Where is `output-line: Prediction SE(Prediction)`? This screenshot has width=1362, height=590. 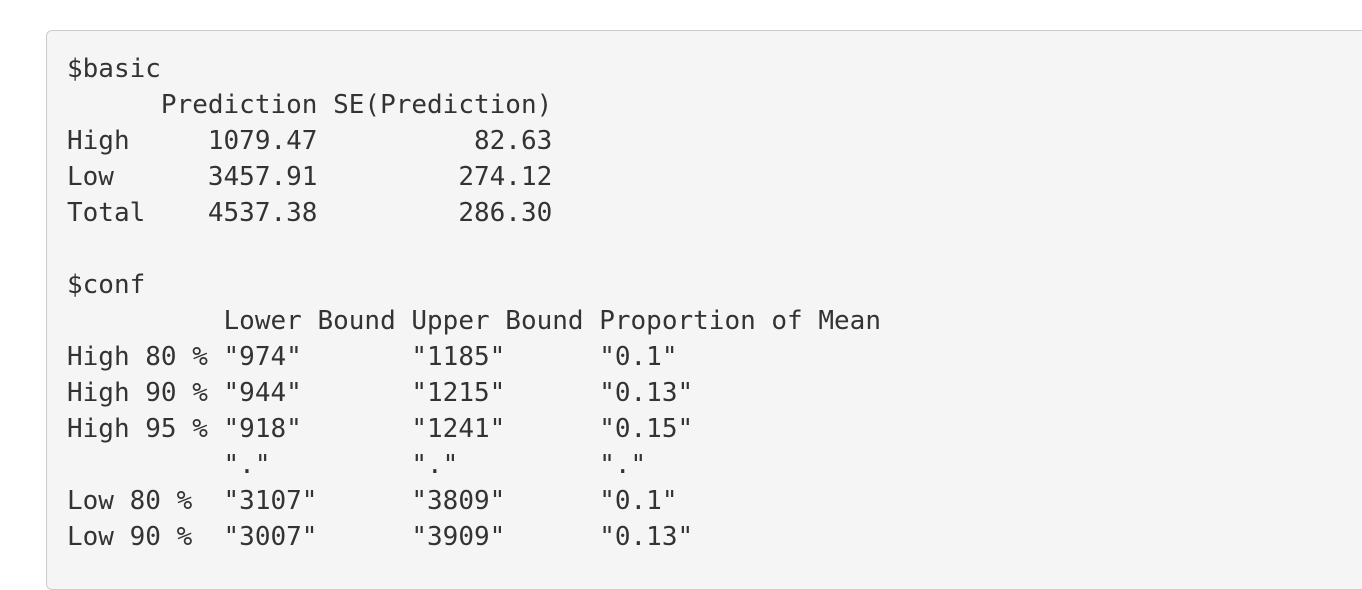
output-line: Prediction SE(Prediction) is located at coordinates (310, 105).